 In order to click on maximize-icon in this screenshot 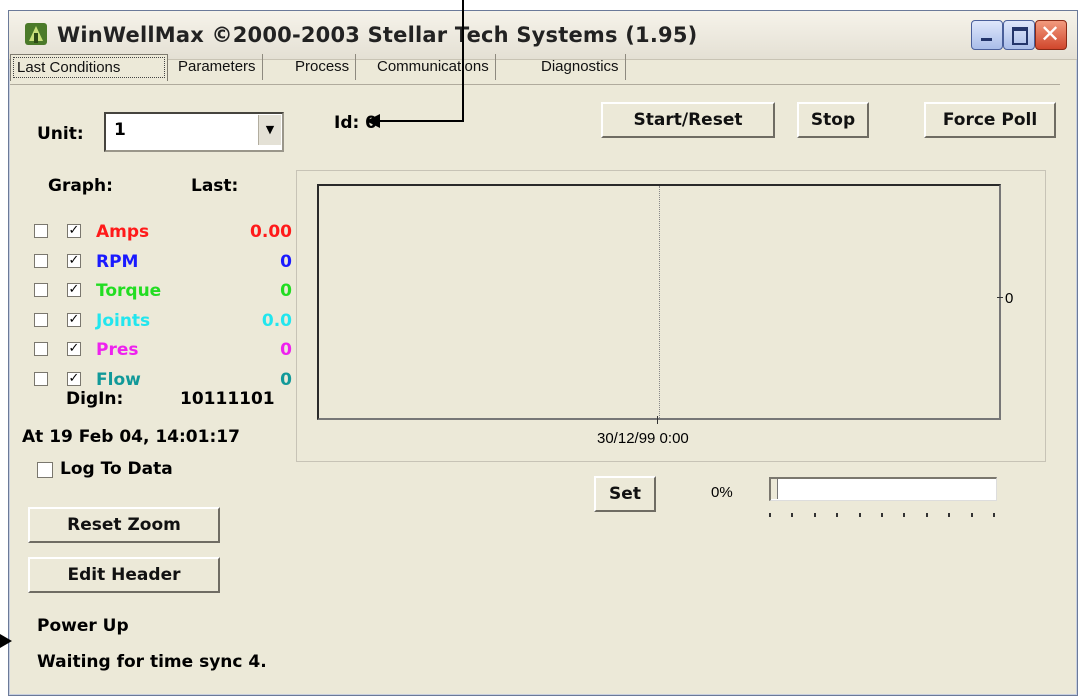, I will do `click(1020, 36)`.